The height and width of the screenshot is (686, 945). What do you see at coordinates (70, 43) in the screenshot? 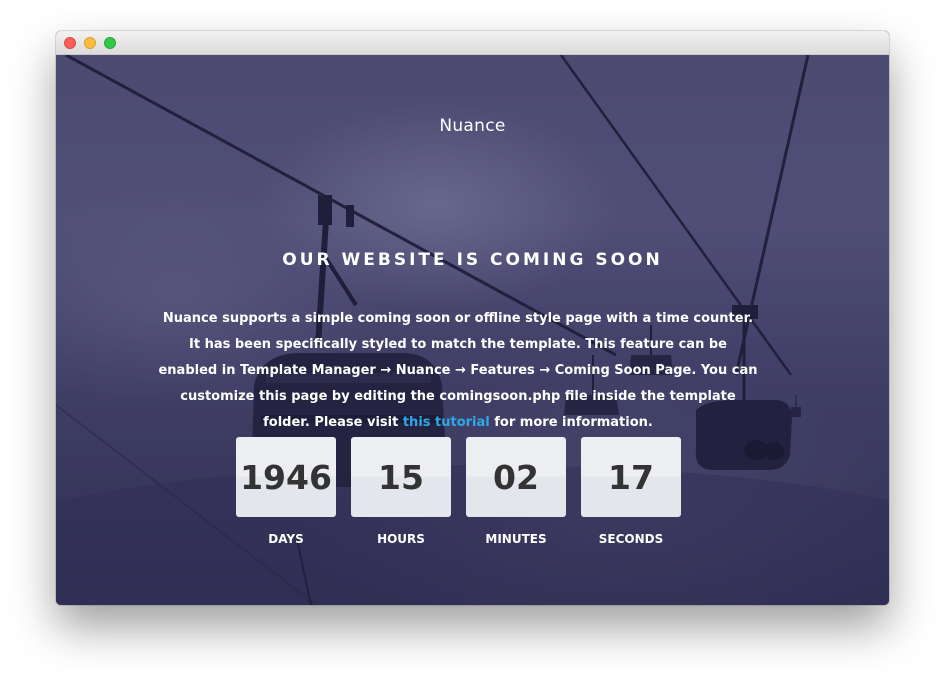
I see `close-window-icon` at bounding box center [70, 43].